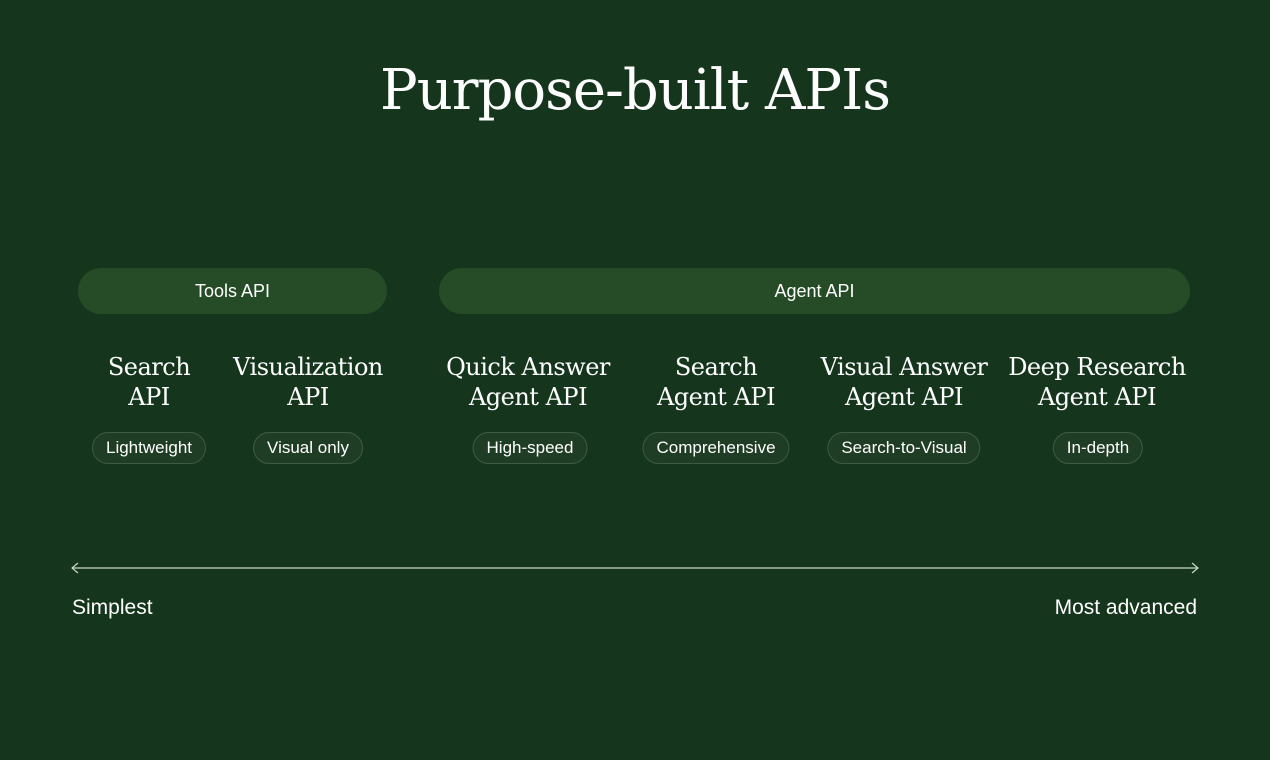 The image size is (1270, 760). What do you see at coordinates (1125, 607) in the screenshot?
I see `scale-label-most-advanced: Most advanced` at bounding box center [1125, 607].